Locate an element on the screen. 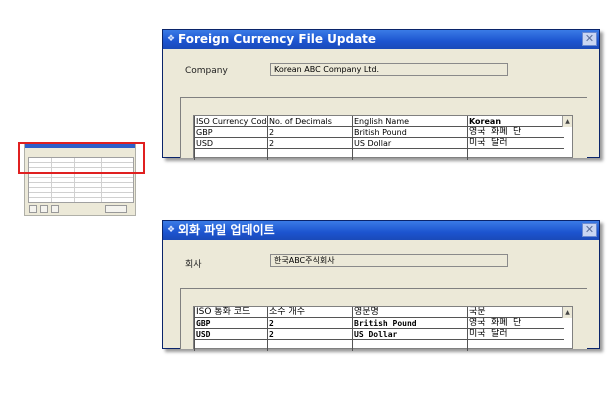  window-titlebar: ❖ Foreign Currency File Update ✕ is located at coordinates (381, 39).